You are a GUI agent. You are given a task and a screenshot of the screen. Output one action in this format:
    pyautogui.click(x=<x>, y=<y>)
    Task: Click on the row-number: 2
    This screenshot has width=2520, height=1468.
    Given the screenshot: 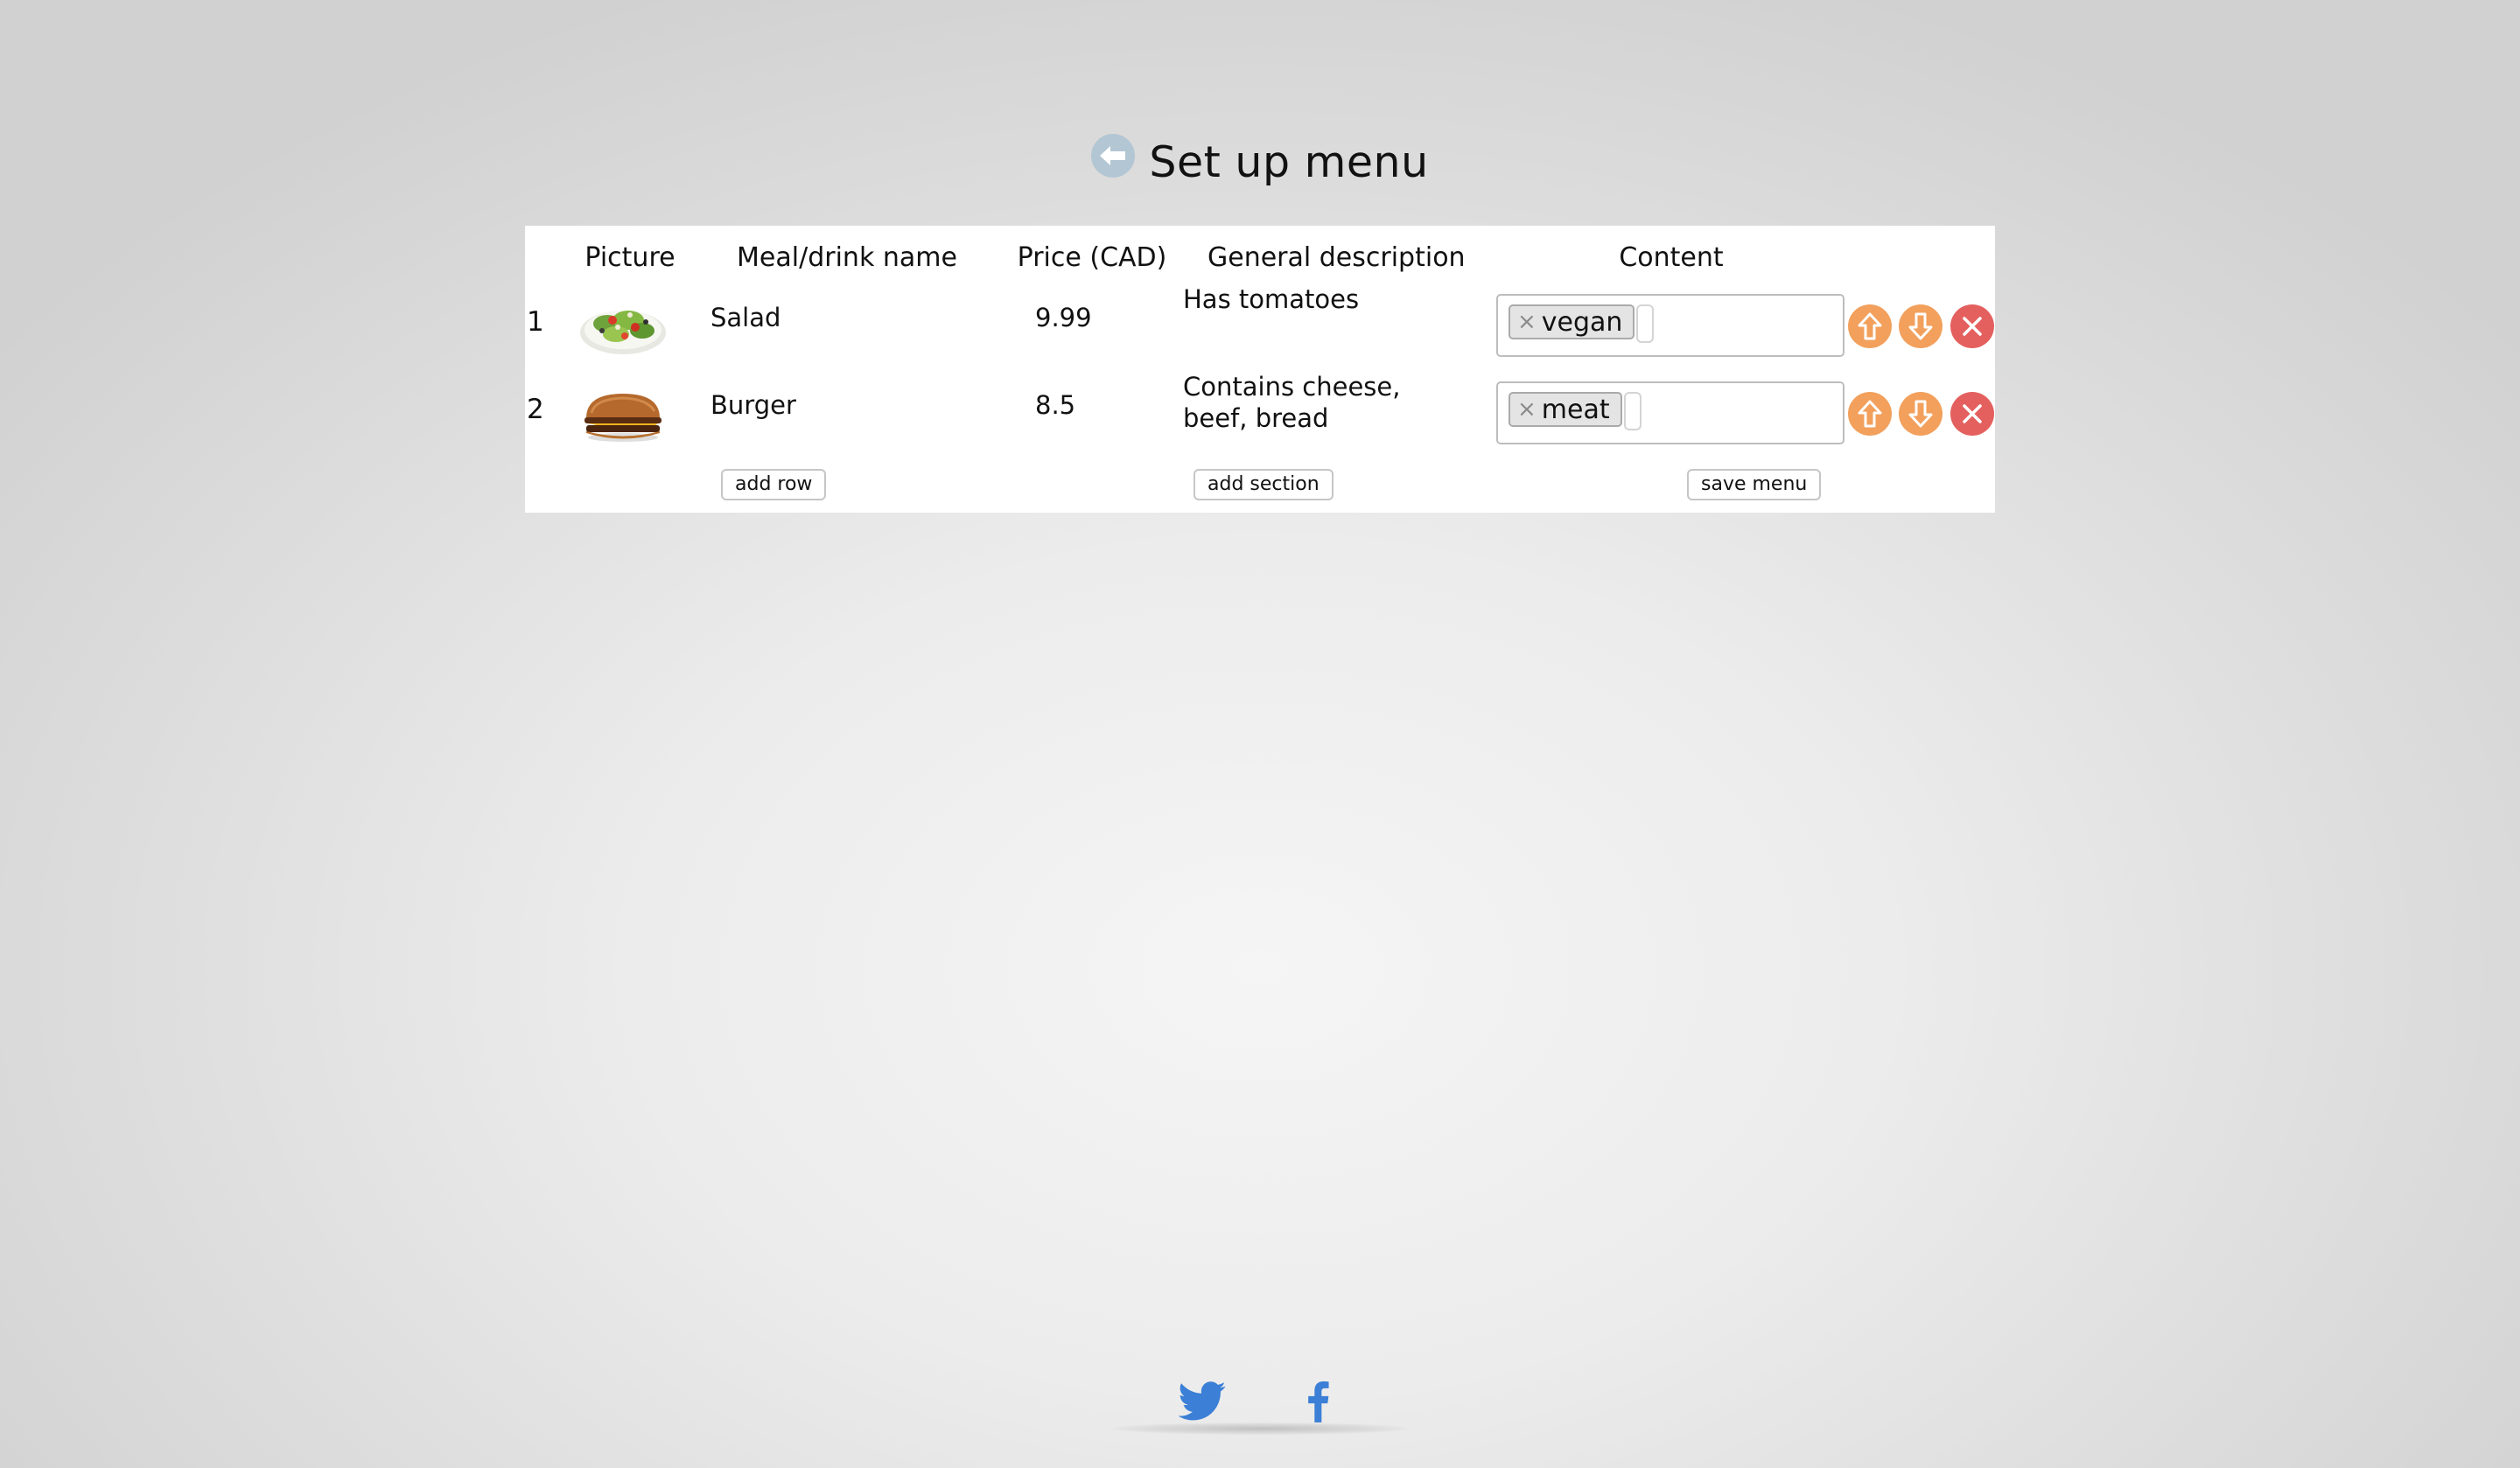 What is the action you would take?
    pyautogui.click(x=535, y=409)
    